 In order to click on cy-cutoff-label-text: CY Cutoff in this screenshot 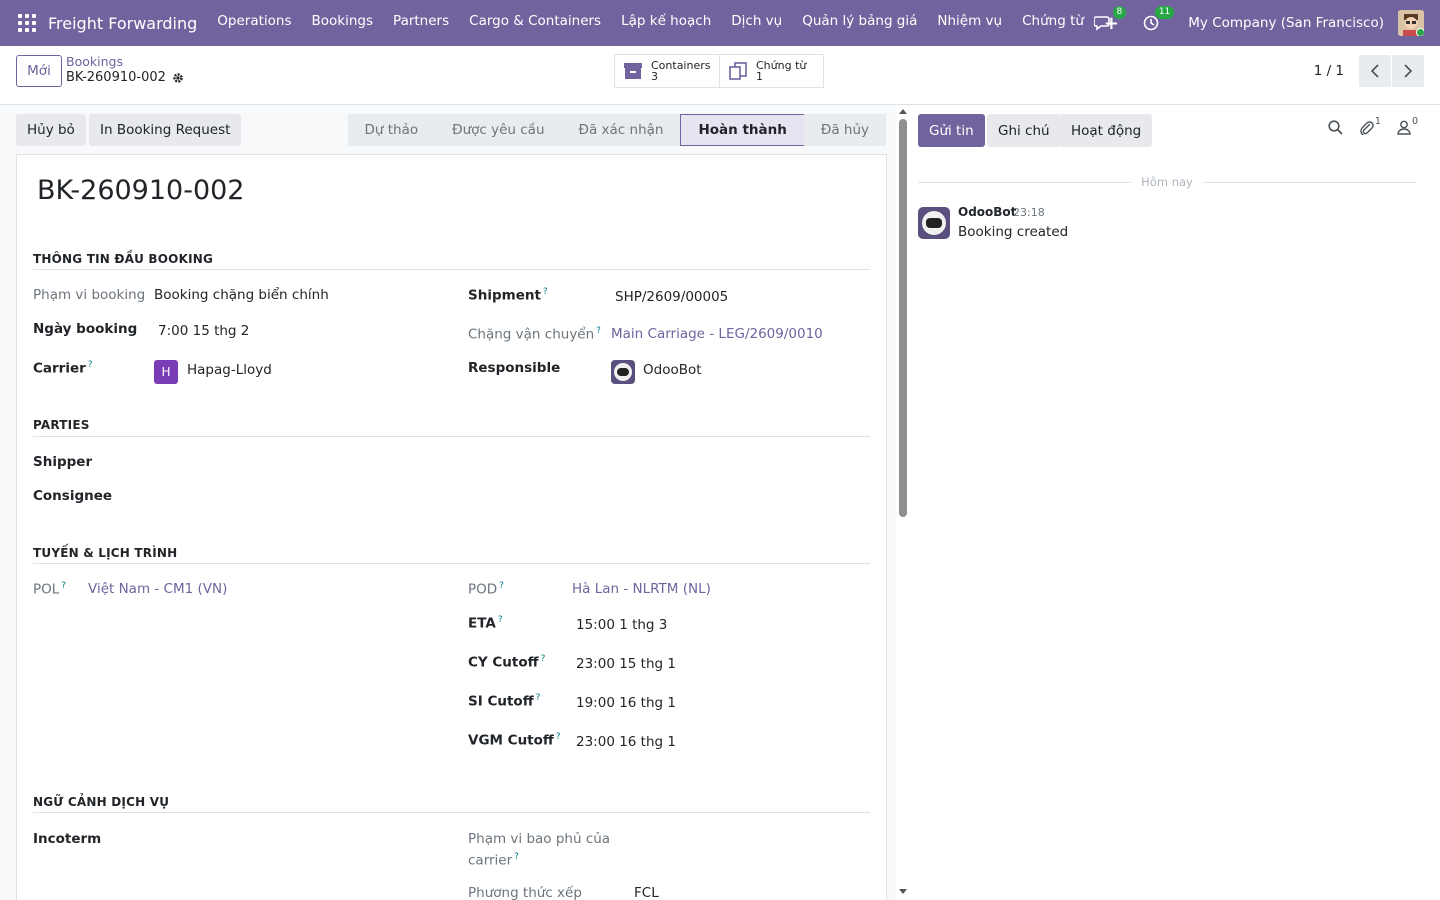, I will do `click(503, 662)`.